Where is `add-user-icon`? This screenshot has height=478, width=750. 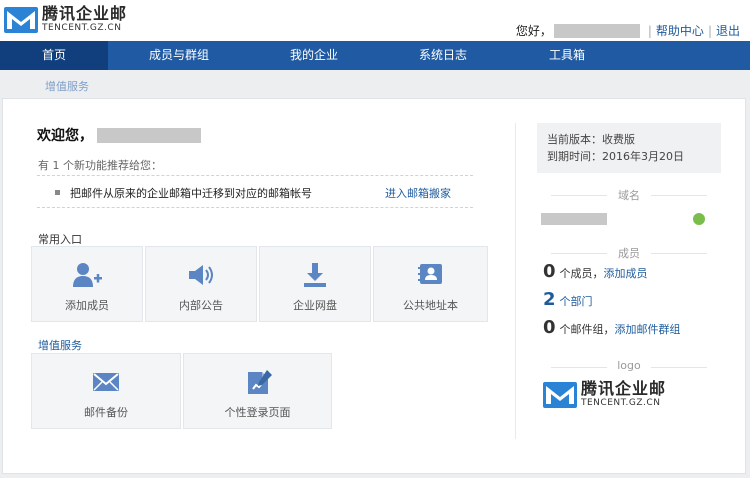 add-user-icon is located at coordinates (87, 275).